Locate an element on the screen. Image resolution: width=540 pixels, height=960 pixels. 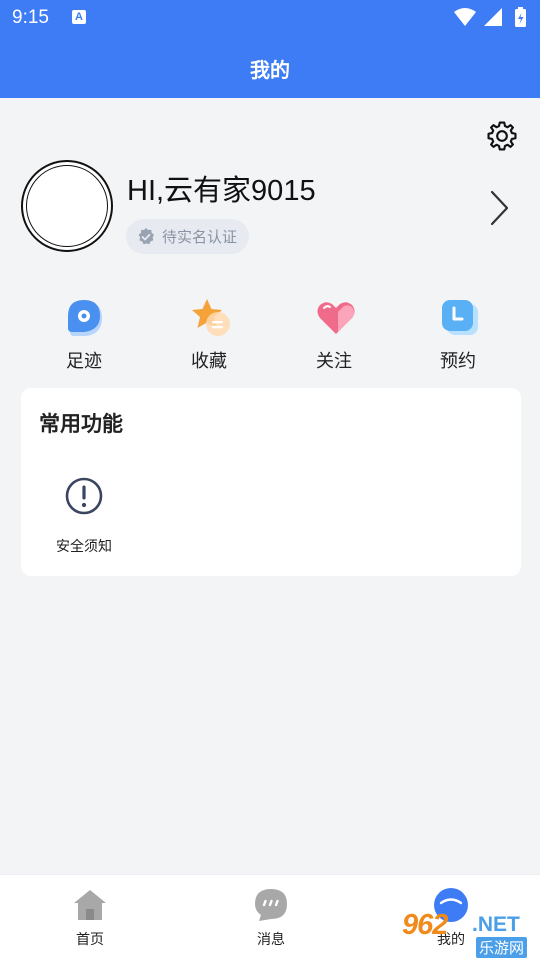
quick-link-label: 收藏 is located at coordinates (209, 361).